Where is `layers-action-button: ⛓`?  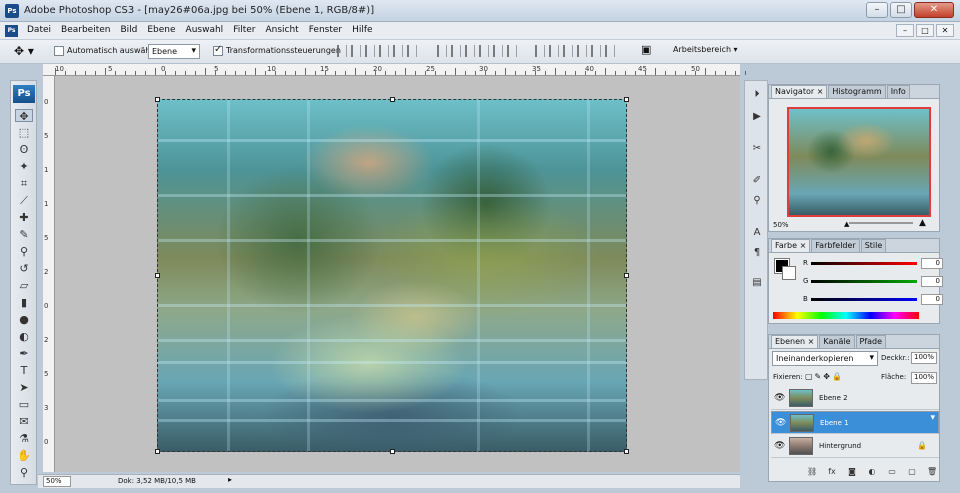
layers-action-button: ⛓ is located at coordinates (812, 472).